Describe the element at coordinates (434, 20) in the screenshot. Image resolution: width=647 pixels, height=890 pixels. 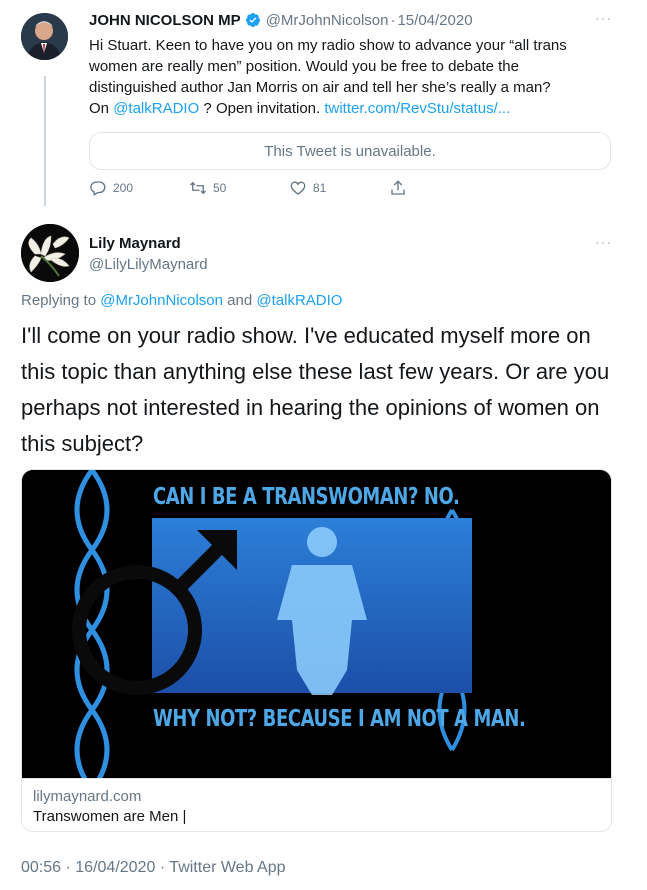
I see `tweet-date: 15/04/2020` at that location.